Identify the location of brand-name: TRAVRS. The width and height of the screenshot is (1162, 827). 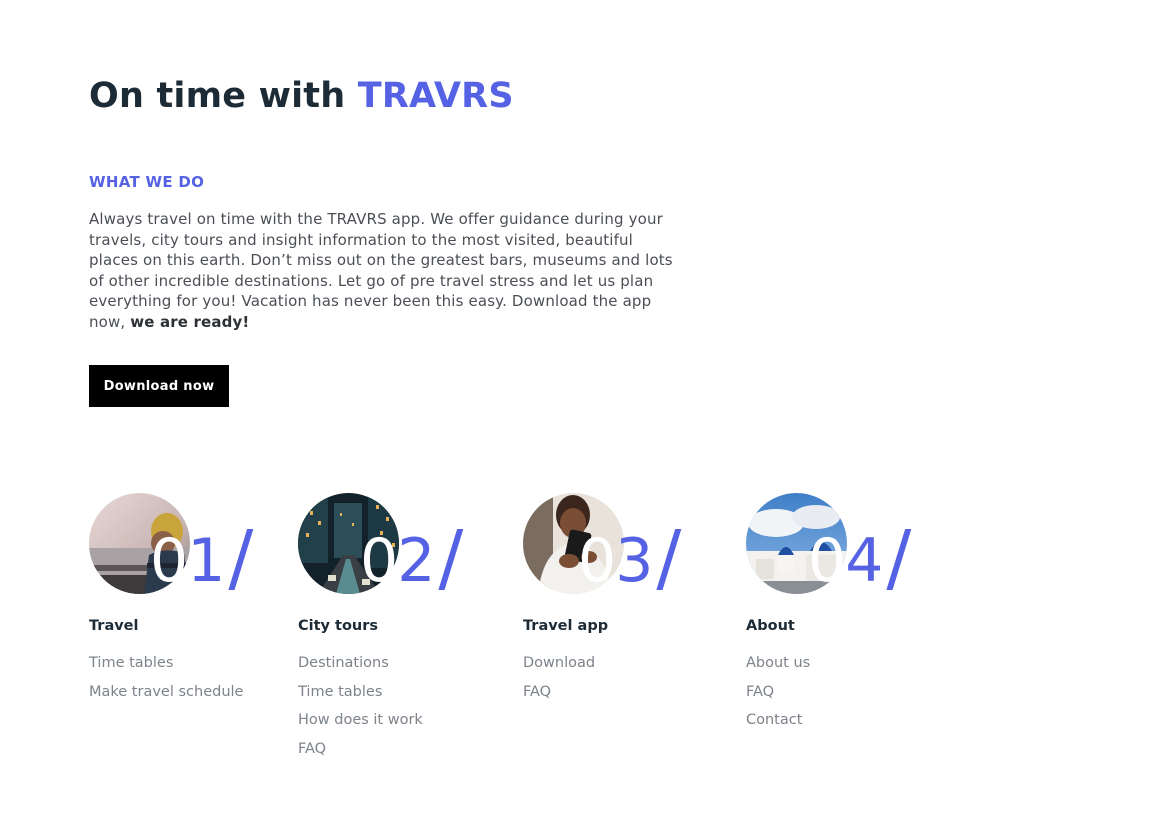
(435, 96).